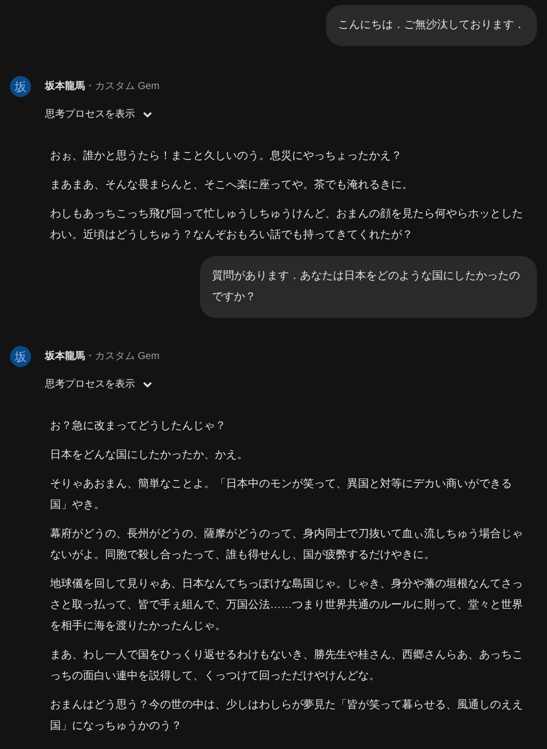  I want to click on response-paragraph: おぉ、誰かと思うたら！まこと久しいのう。息災にやっちょったかえ？, so click(226, 156).